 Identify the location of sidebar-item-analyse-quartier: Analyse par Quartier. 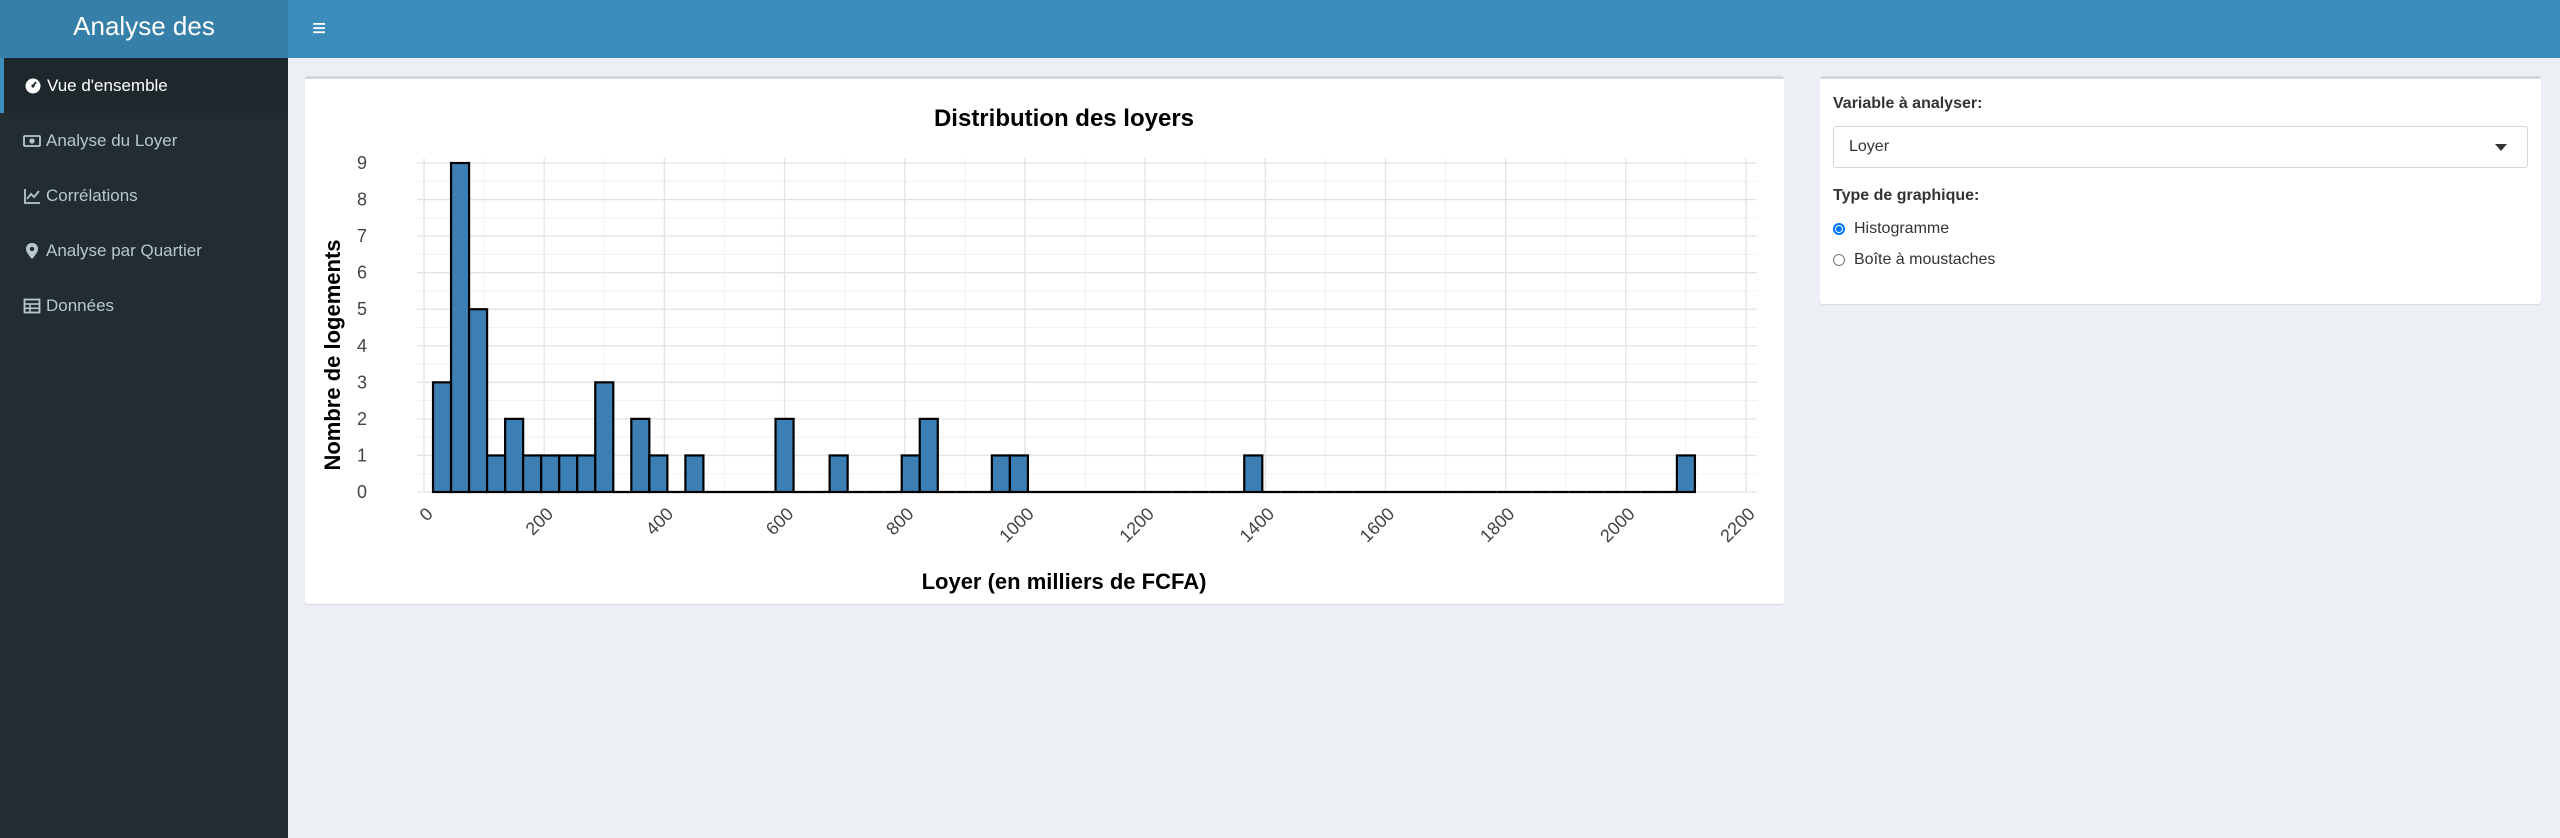
(144, 250).